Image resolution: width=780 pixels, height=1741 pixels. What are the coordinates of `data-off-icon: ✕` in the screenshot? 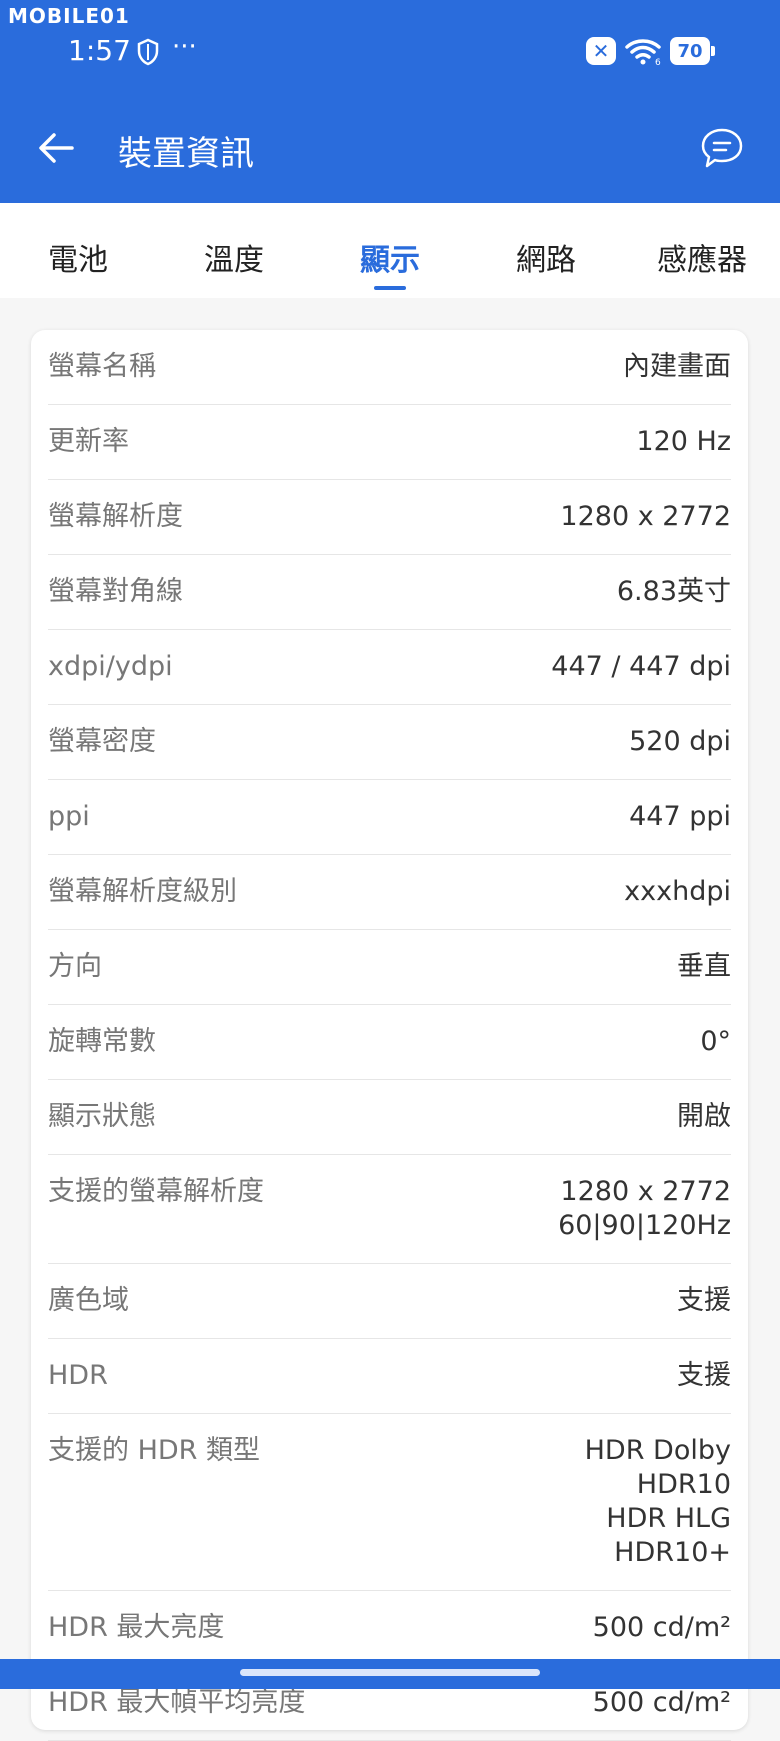 It's located at (601, 51).